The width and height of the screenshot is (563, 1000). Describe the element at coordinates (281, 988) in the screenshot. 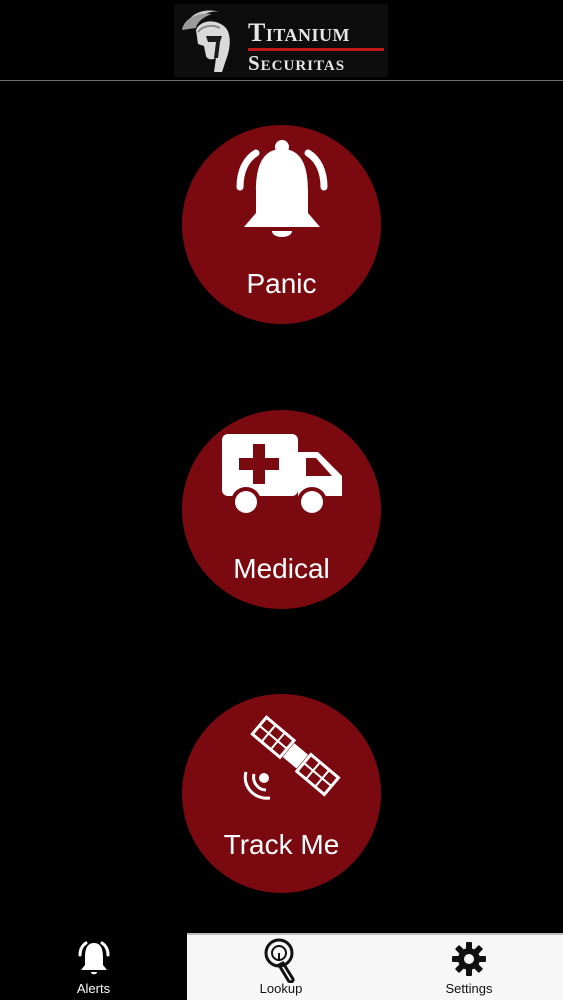

I see `tab-lookup-label: Lookup` at that location.